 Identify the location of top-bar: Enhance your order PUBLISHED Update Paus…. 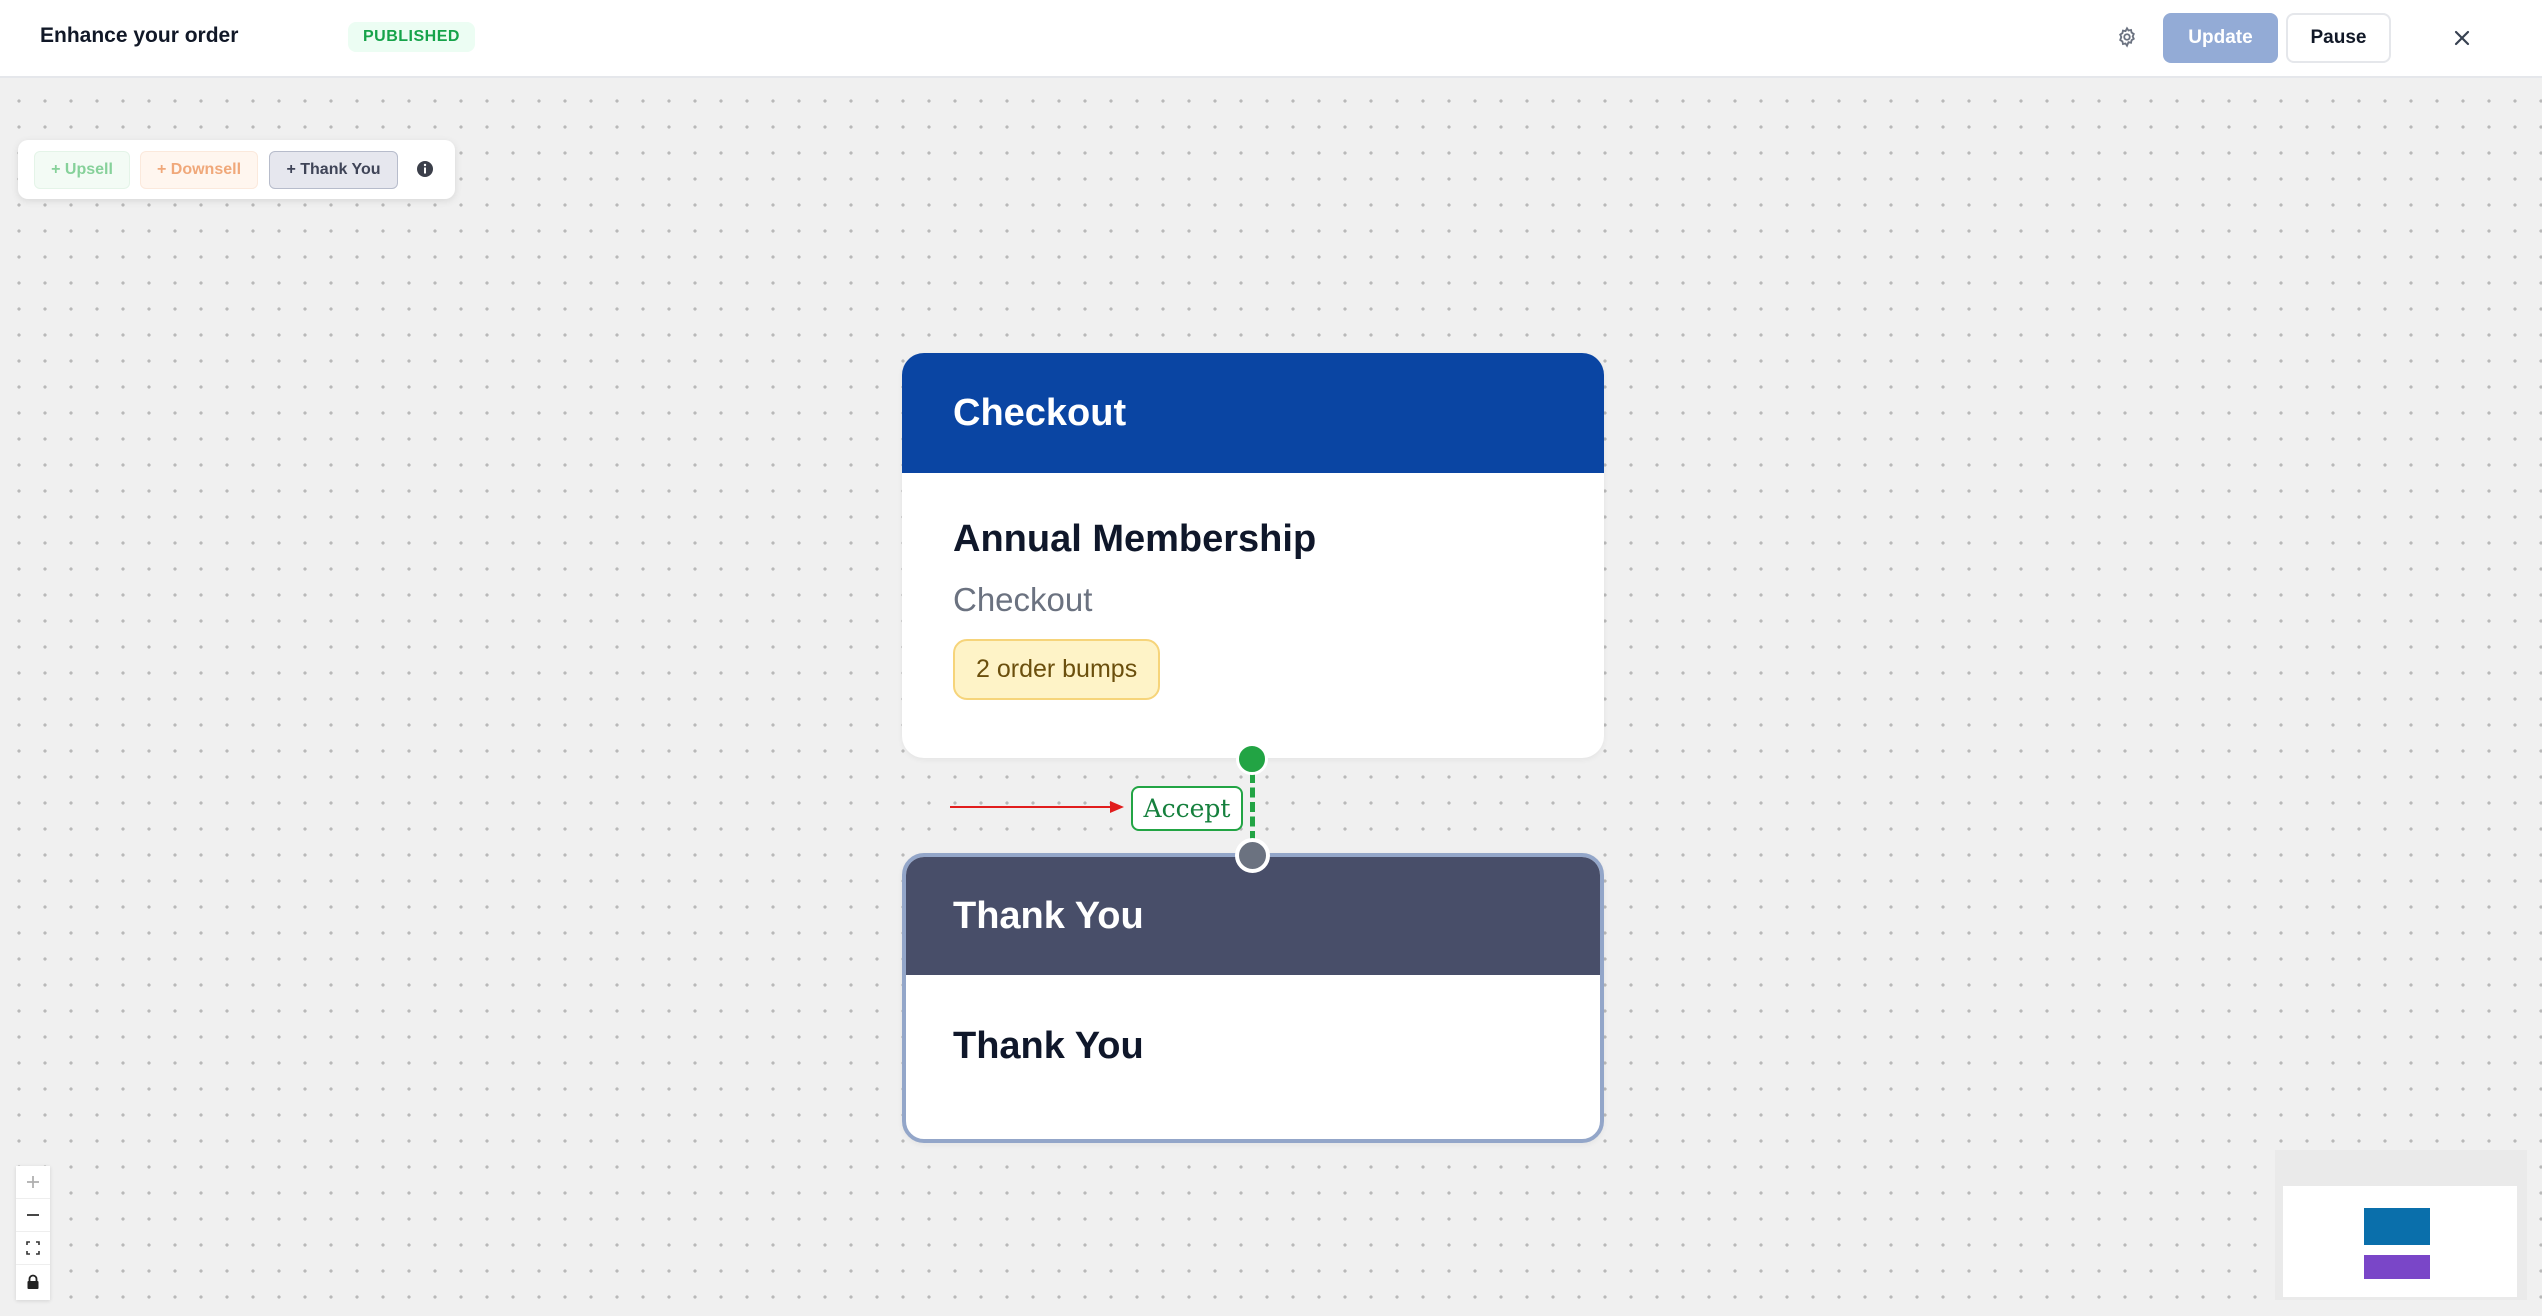
(1271, 39).